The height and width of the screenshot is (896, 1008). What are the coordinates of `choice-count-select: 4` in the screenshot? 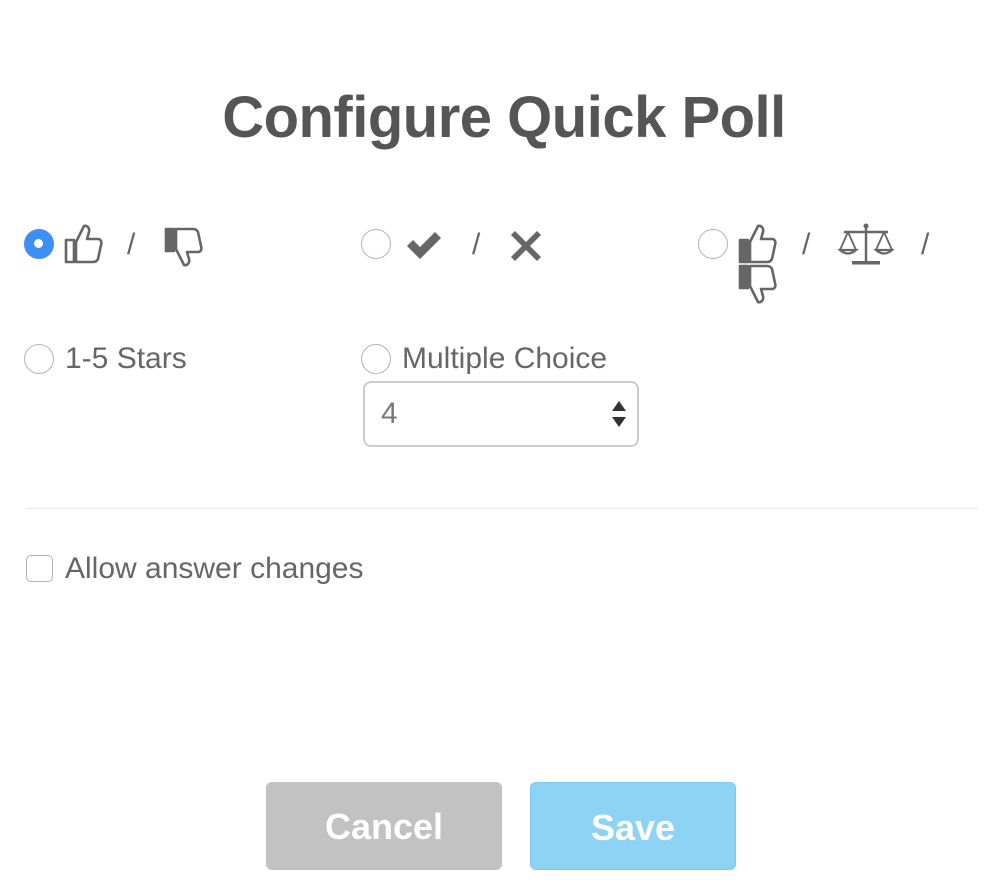 It's located at (501, 414).